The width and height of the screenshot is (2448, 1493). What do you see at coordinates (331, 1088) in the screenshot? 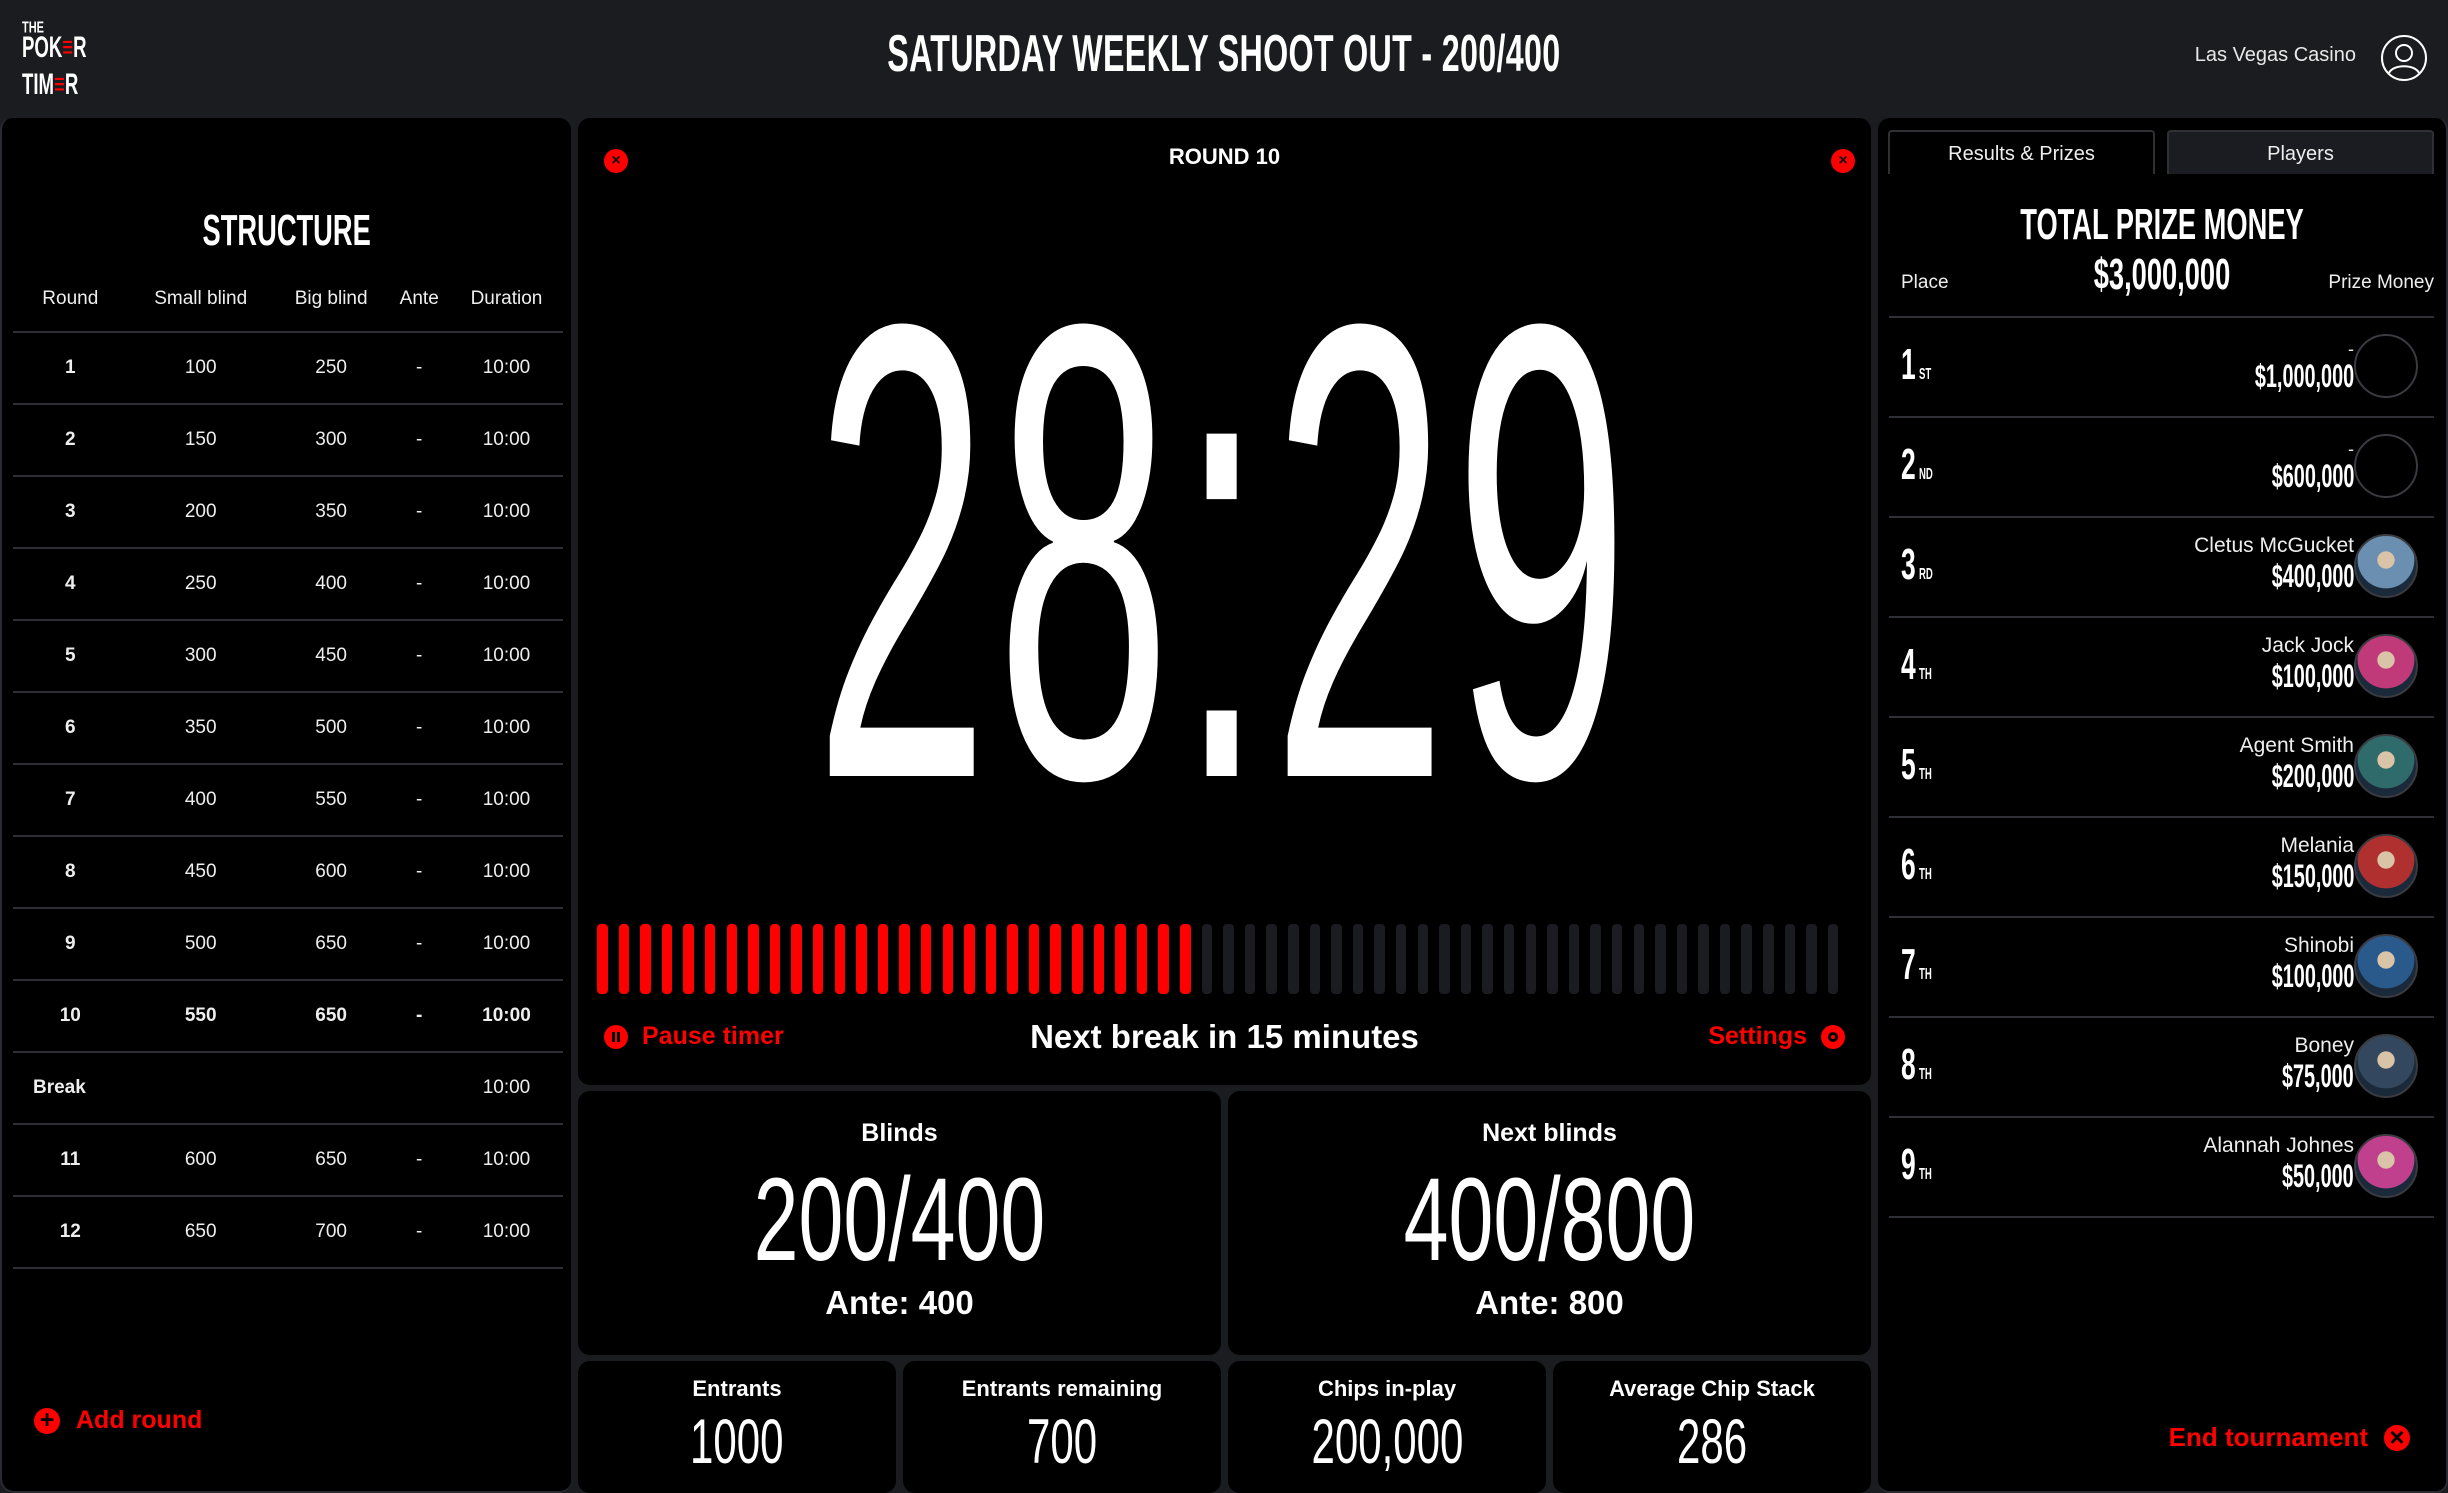
I see `big-blind-cell` at bounding box center [331, 1088].